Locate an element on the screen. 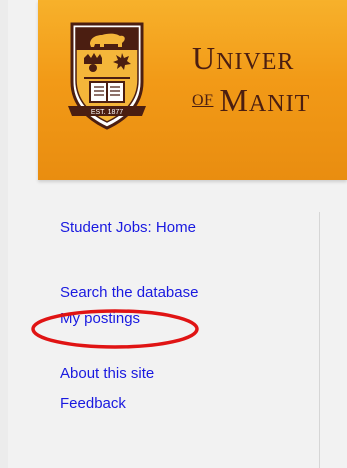  sidebar-item-student-jobs-home: Student Jobs: Home is located at coordinates (180, 228).